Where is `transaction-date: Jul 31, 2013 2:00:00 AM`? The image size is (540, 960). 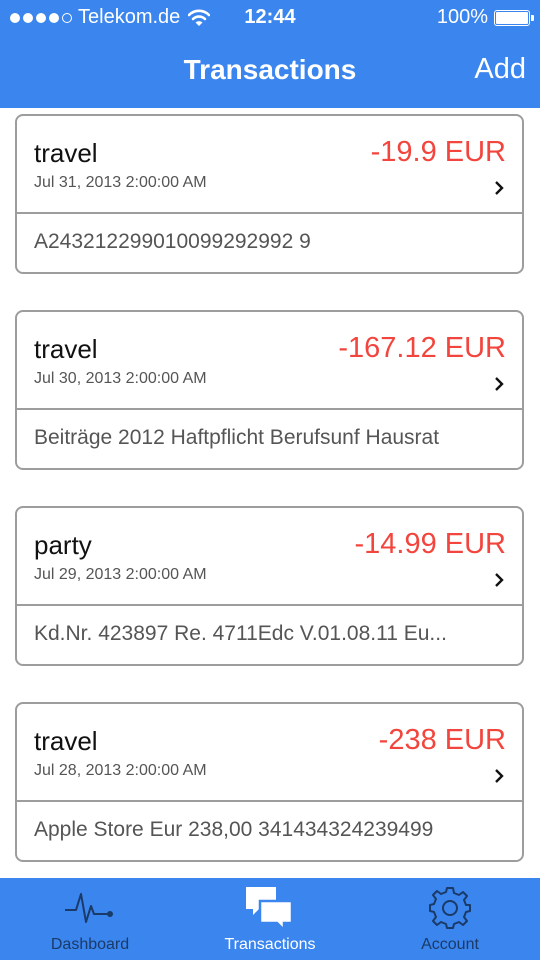 transaction-date: Jul 31, 2013 2:00:00 AM is located at coordinates (120, 182).